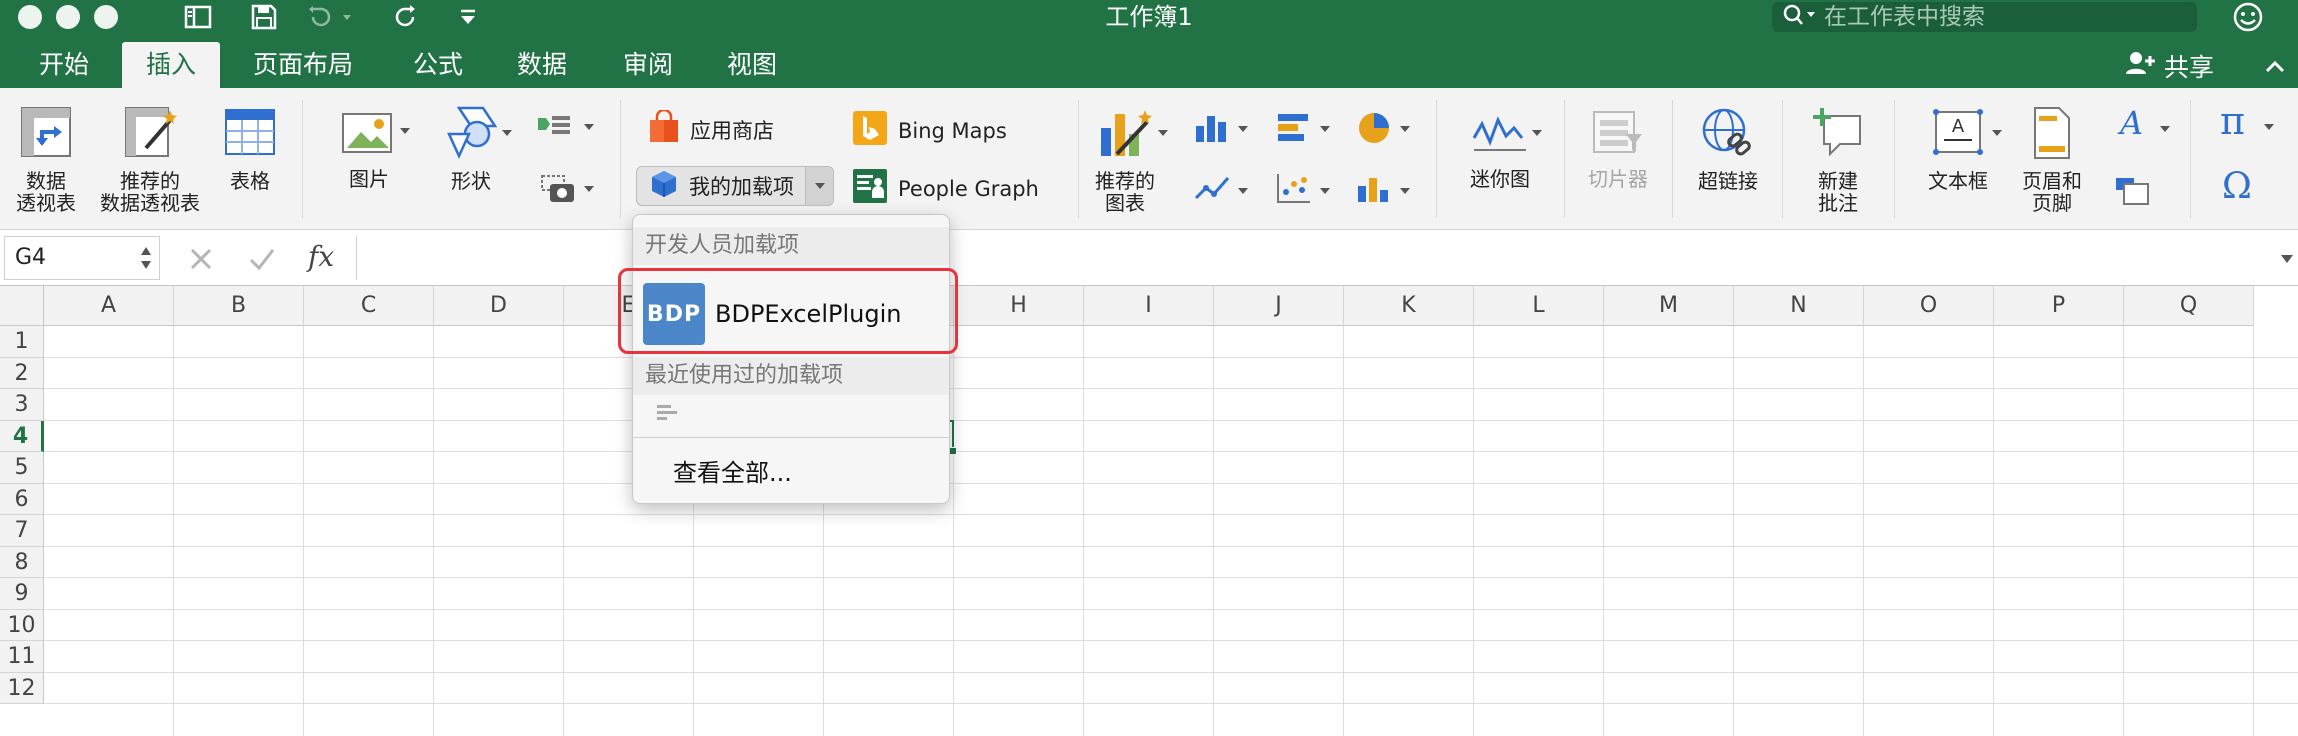  Describe the element at coordinates (589, 189) in the screenshot. I see `screenshot-dropdown-icon` at that location.